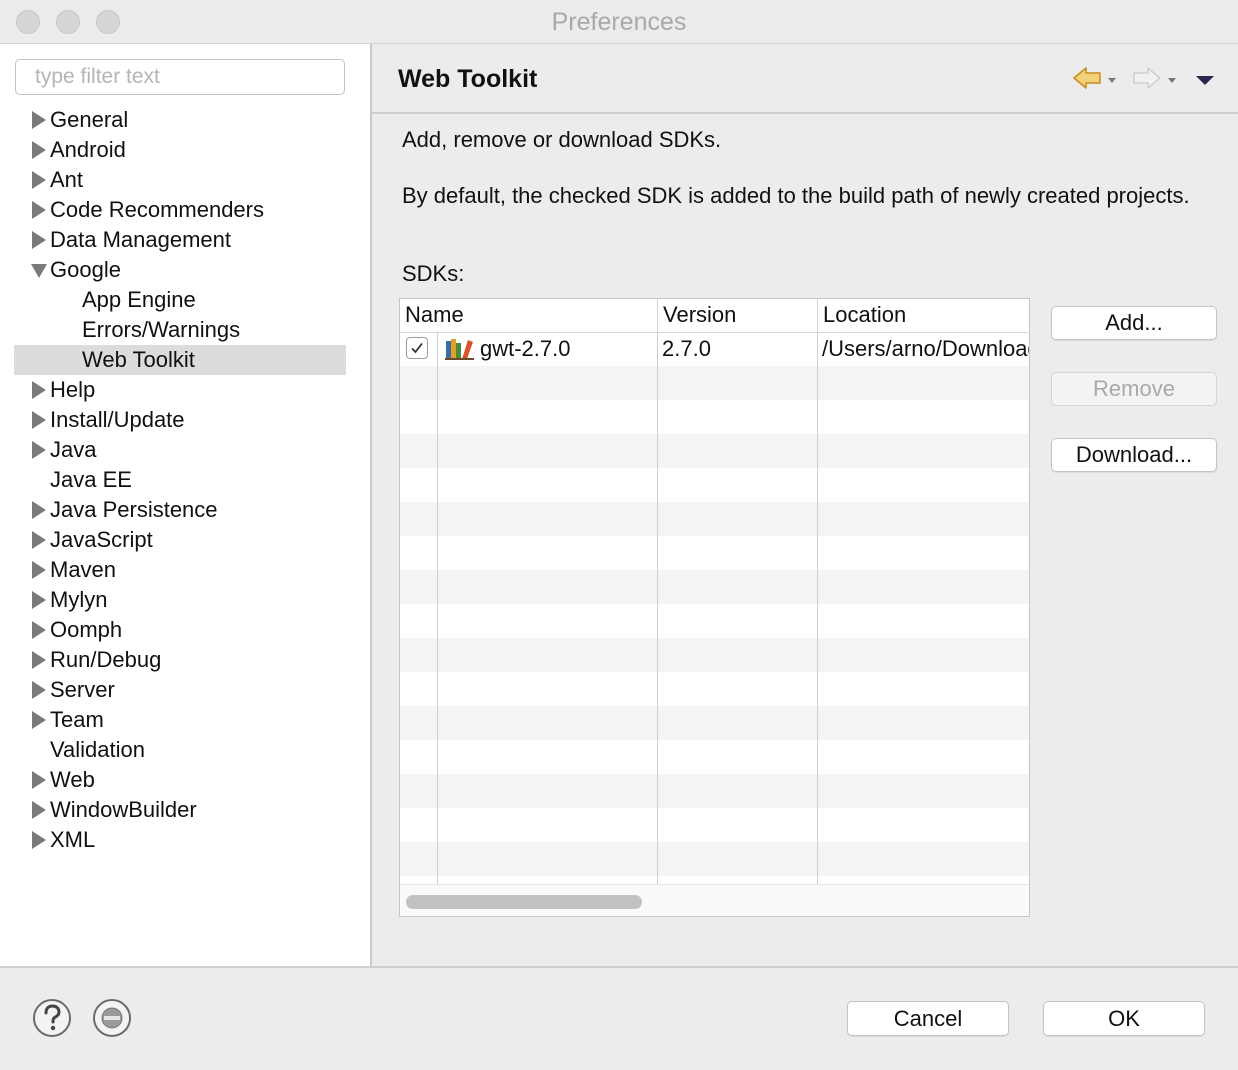 The image size is (1238, 1070). Describe the element at coordinates (180, 180) in the screenshot. I see `tree-item: Ant` at that location.